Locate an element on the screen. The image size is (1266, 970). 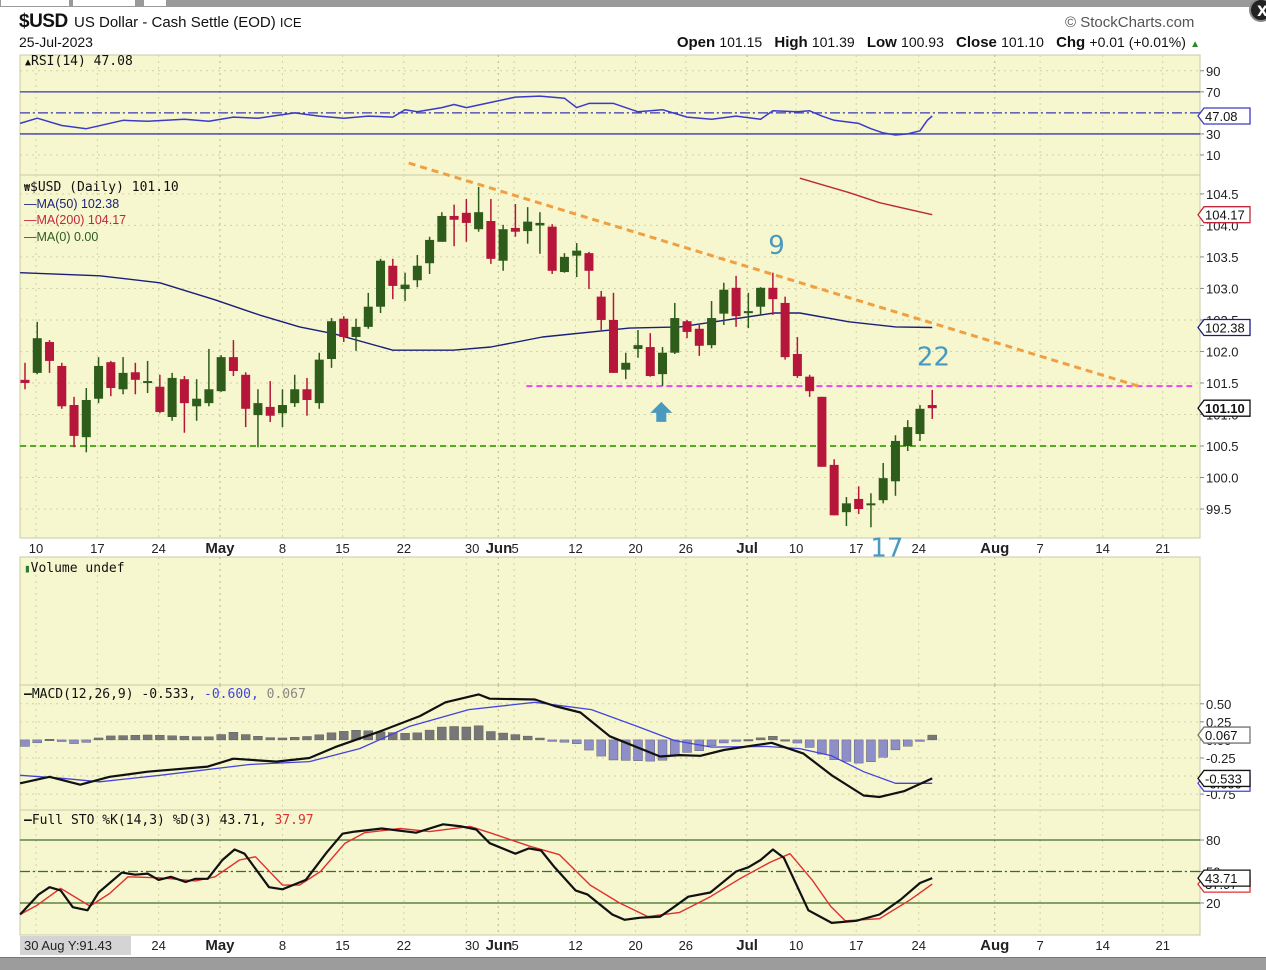
x-axis-tick-label: 14 is located at coordinates (1102, 548).